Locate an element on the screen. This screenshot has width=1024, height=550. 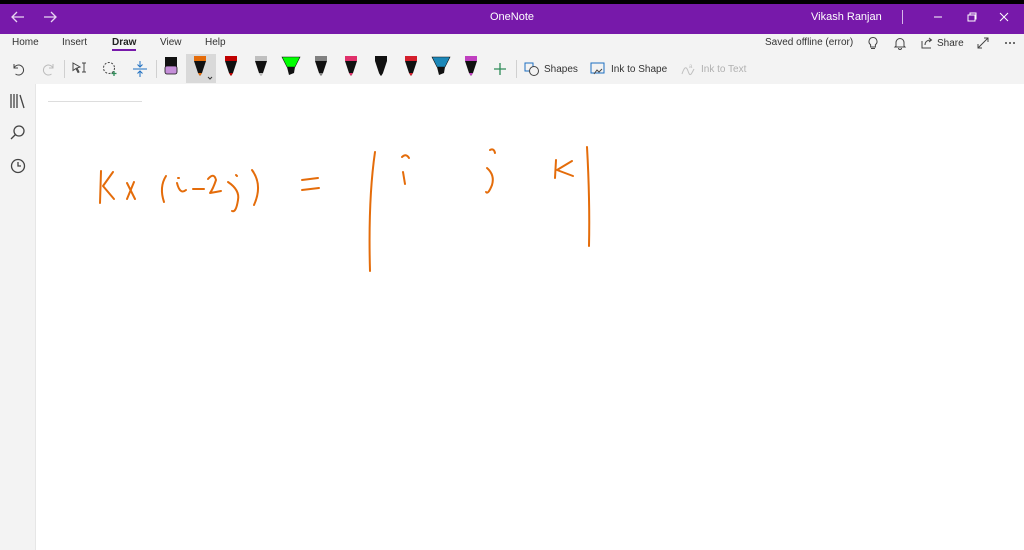
plus-icon is located at coordinates (500, 69).